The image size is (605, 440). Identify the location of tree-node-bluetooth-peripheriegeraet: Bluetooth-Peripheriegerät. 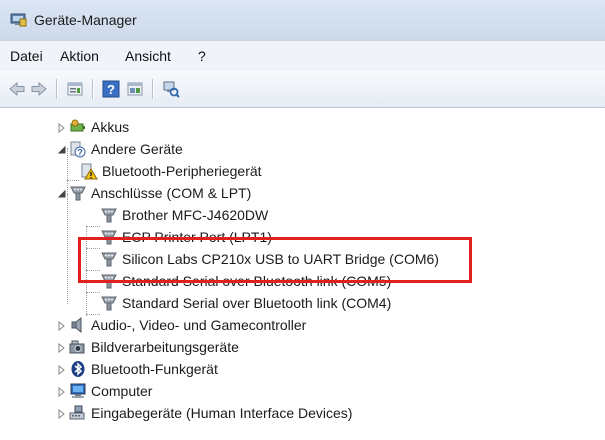
(171, 171).